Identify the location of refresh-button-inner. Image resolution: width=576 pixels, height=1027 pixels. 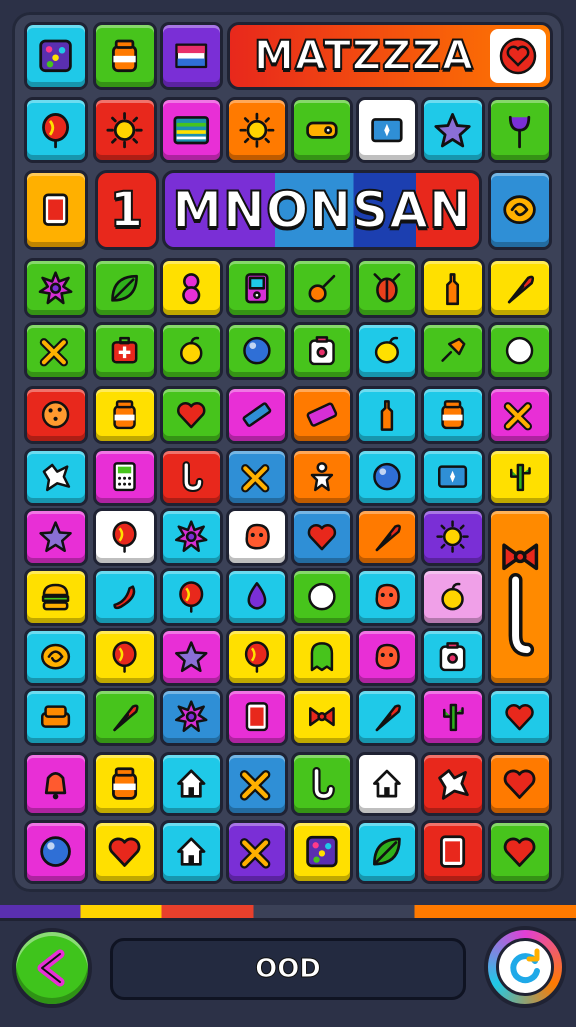
(525, 967).